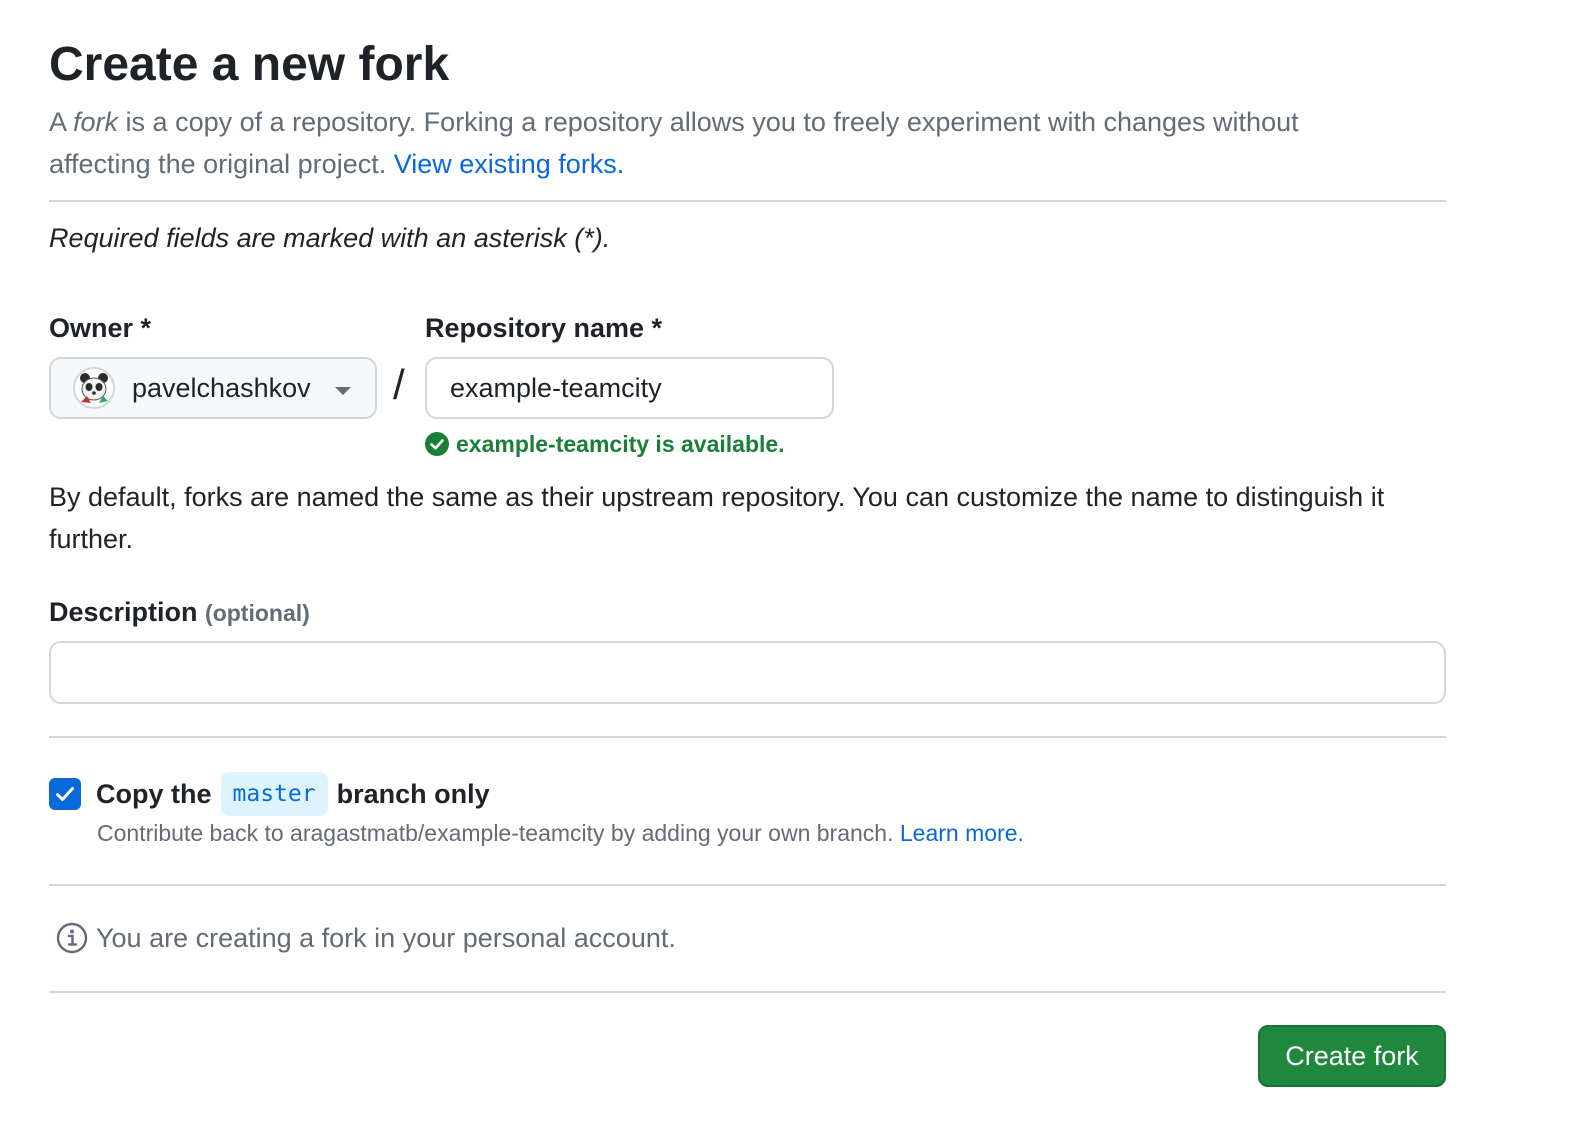 This screenshot has width=1580, height=1144. Describe the element at coordinates (100, 328) in the screenshot. I see `owner-label: Owner *` at that location.